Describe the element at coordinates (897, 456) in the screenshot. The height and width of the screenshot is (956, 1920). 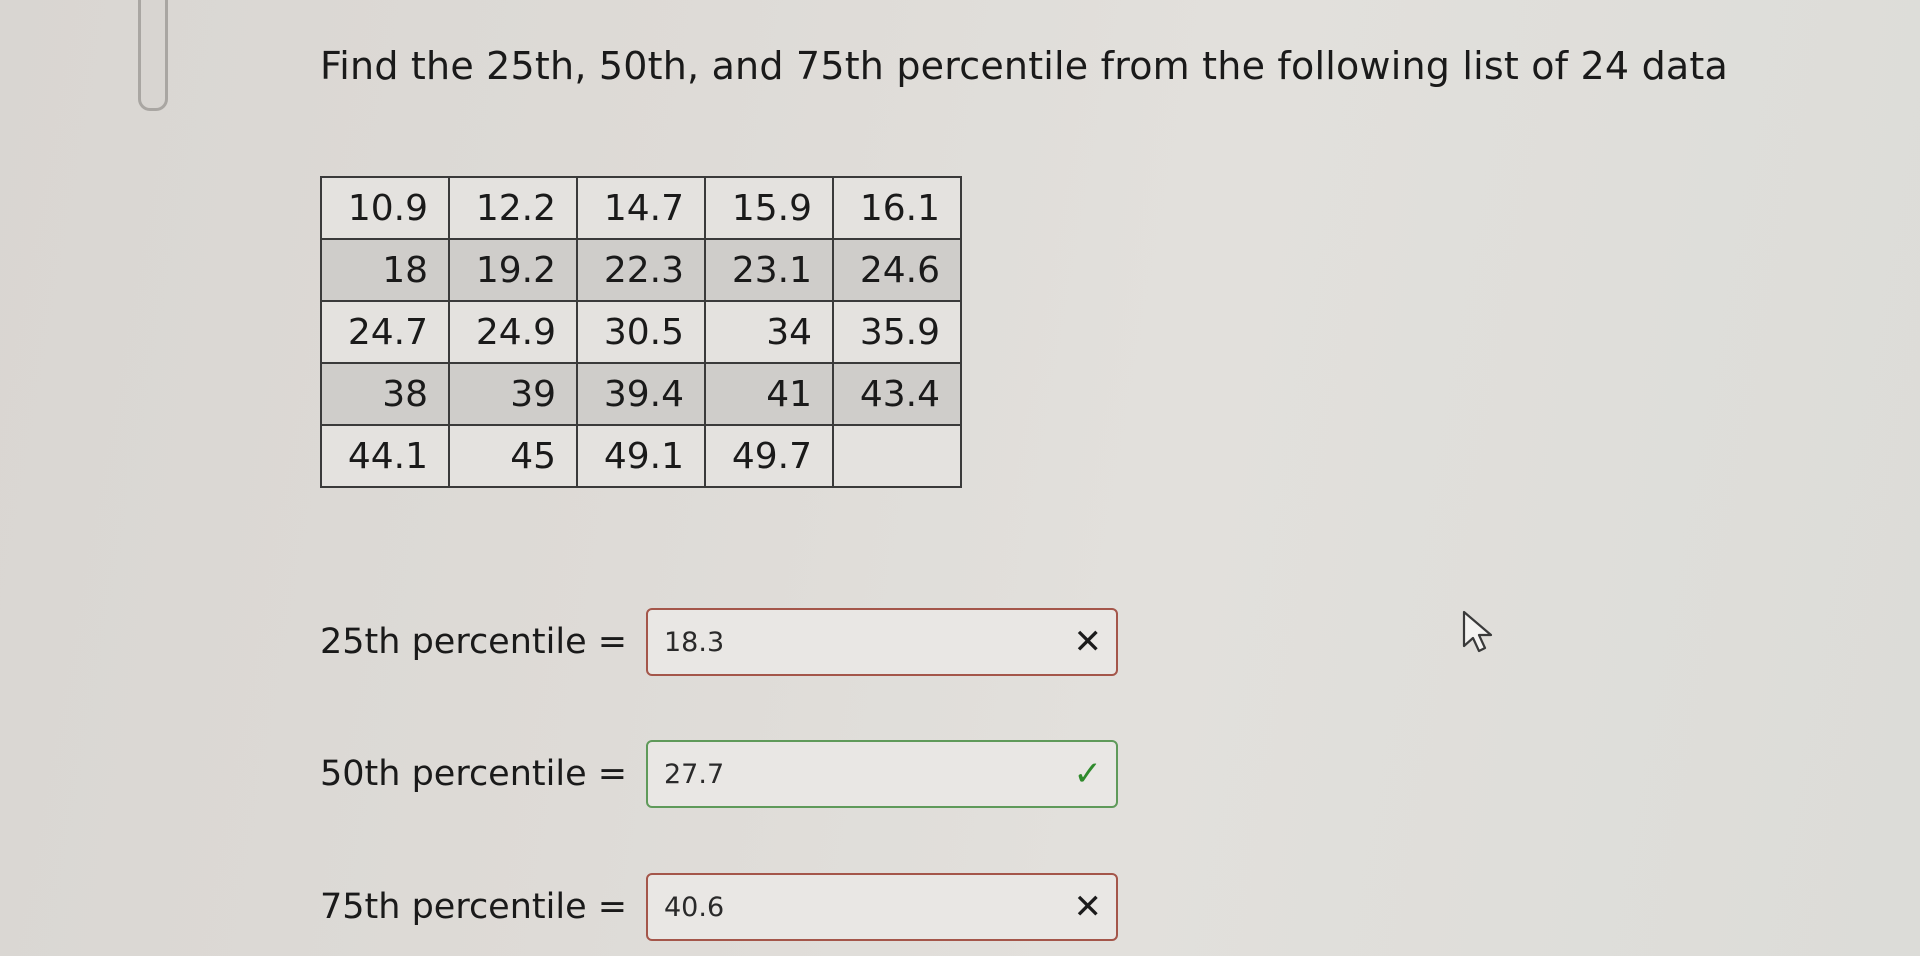
I see `table-cell-empty` at that location.